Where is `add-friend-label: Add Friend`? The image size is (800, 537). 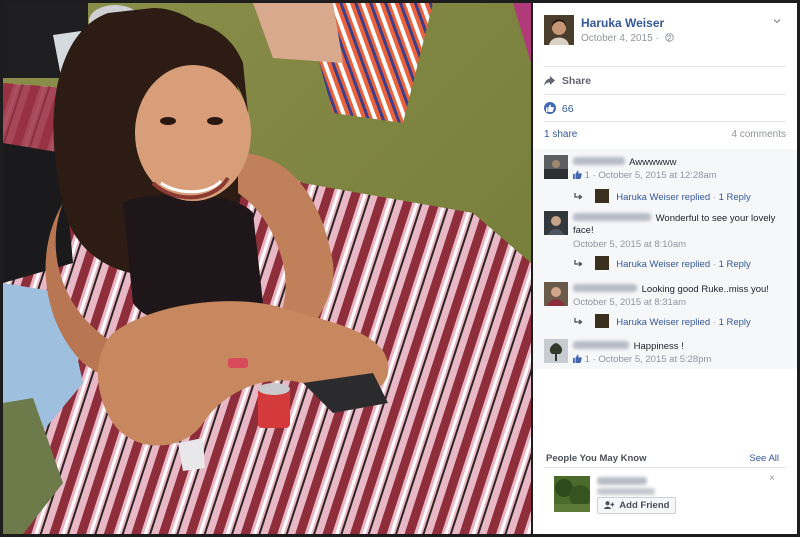
add-friend-label: Add Friend is located at coordinates (644, 505).